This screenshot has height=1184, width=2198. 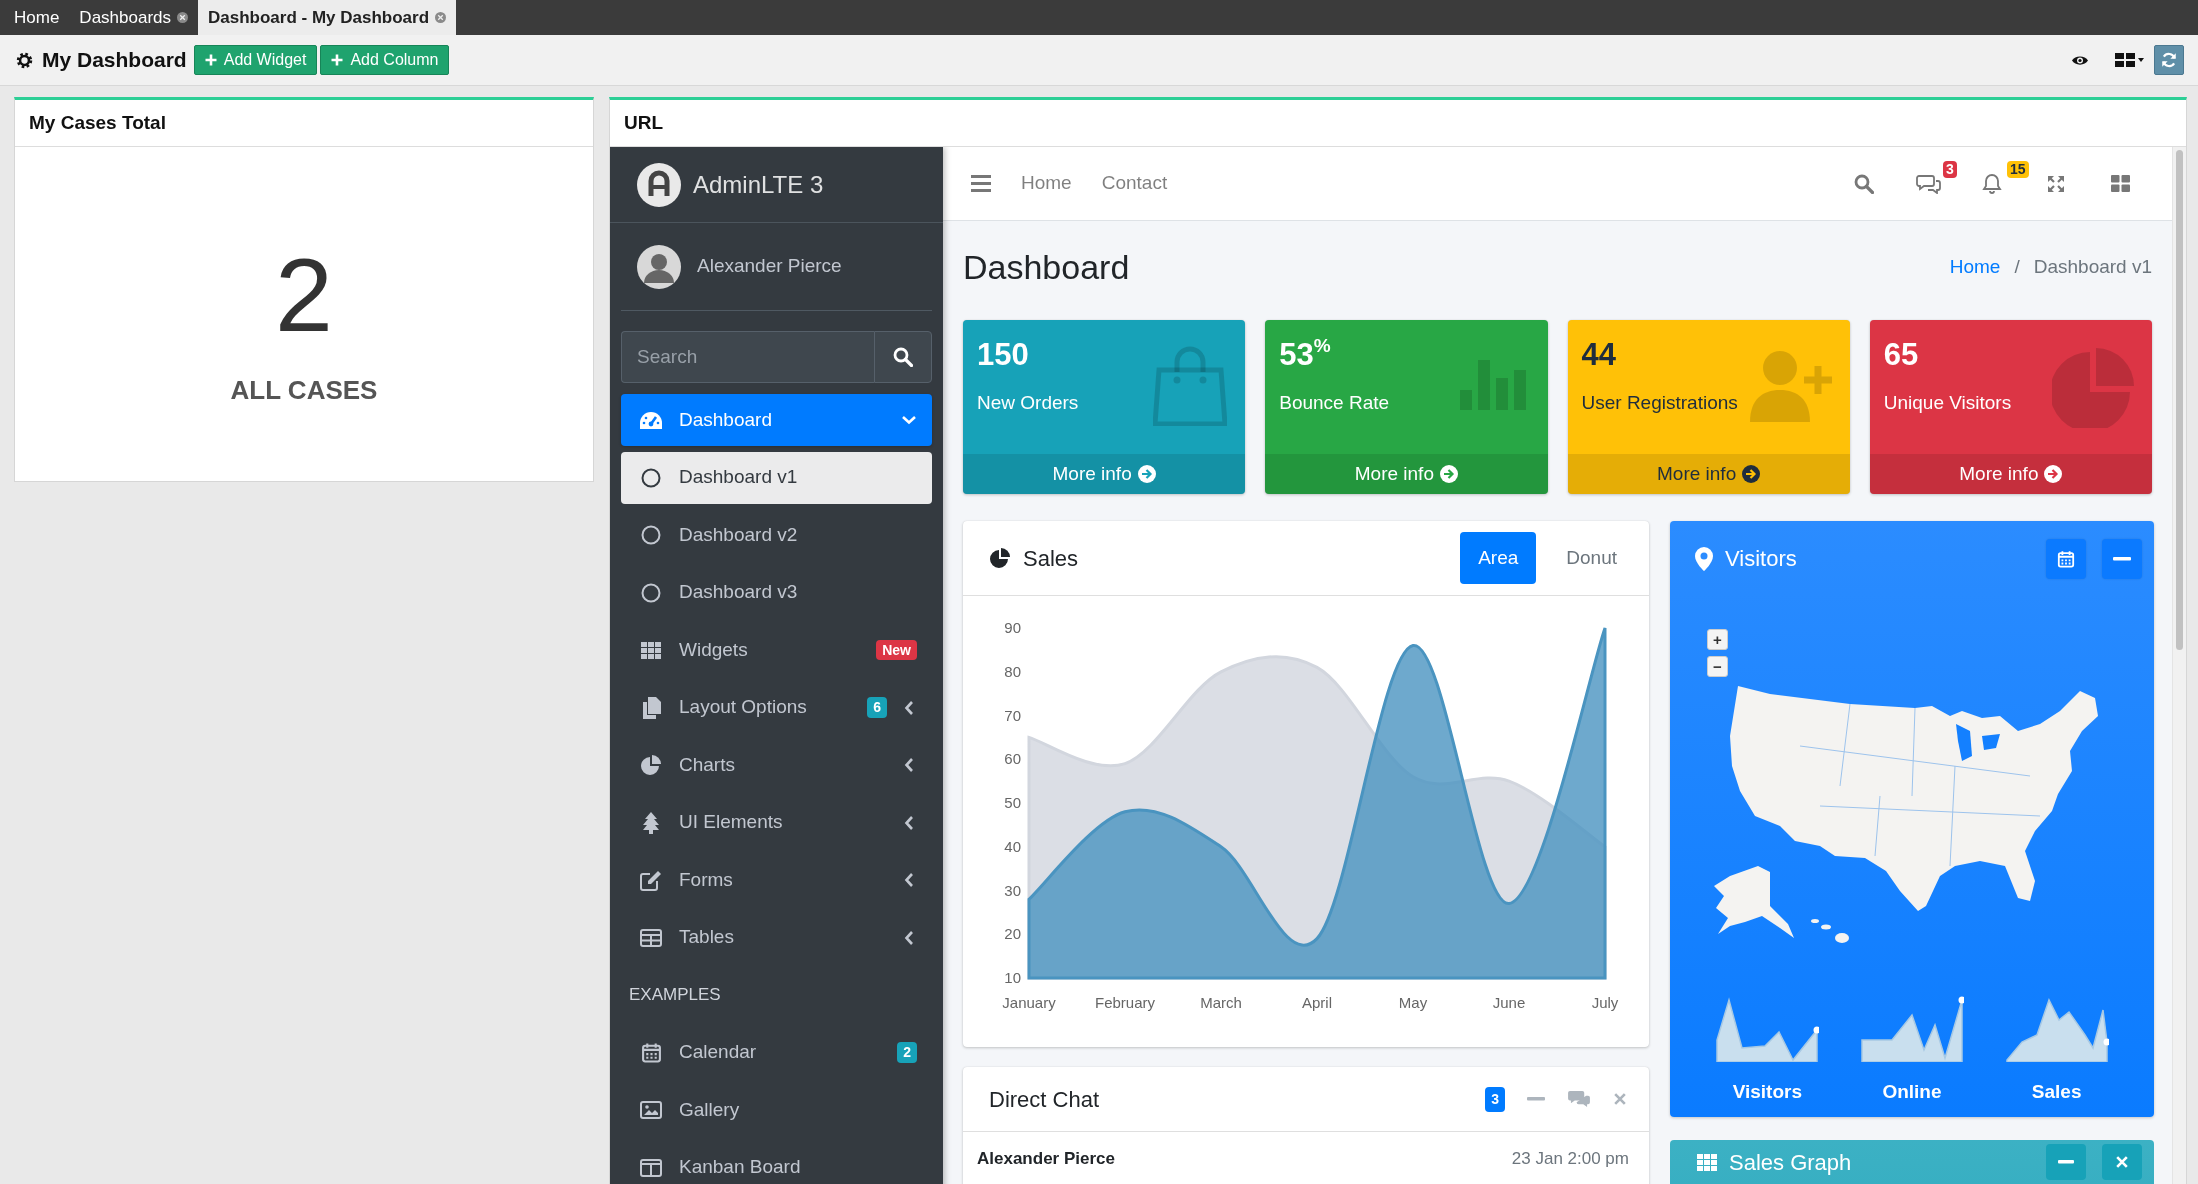 I want to click on axis-label: 50, so click(x=1012, y=802).